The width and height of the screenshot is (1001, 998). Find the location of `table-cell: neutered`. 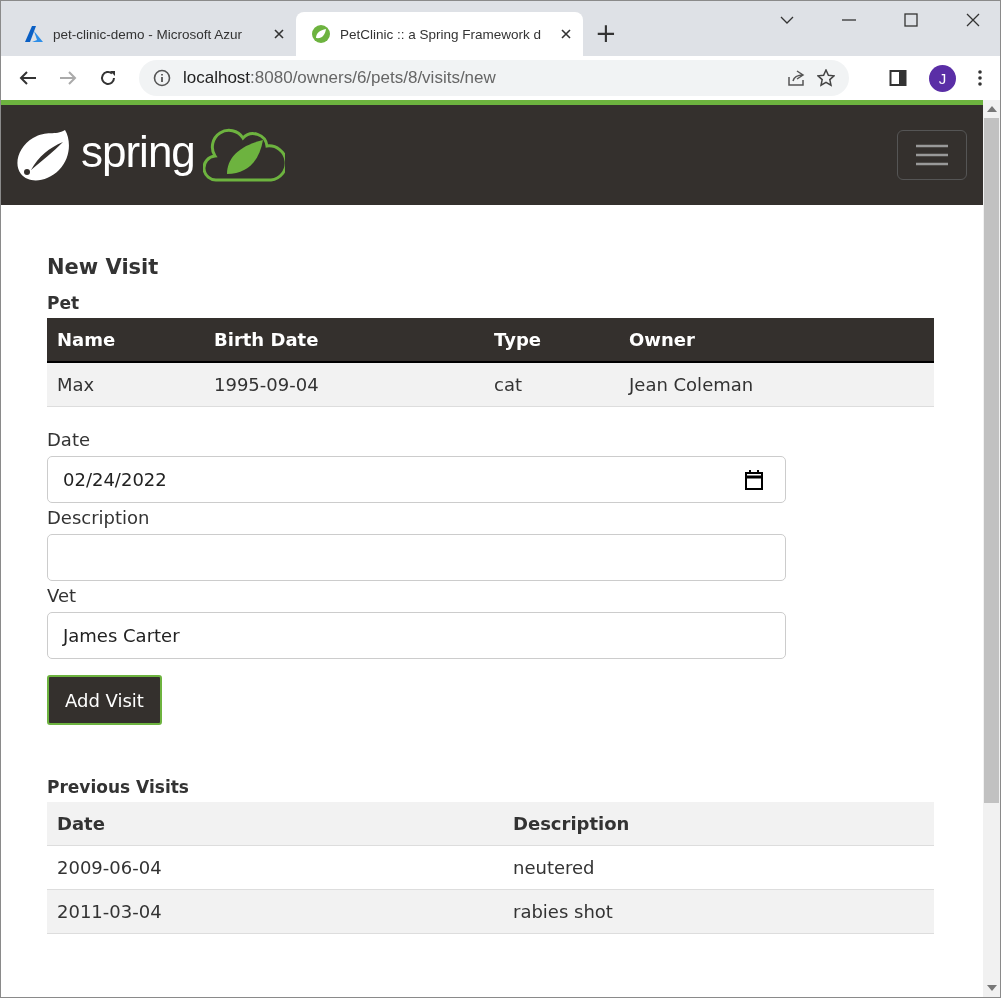

table-cell: neutered is located at coordinates (718, 867).